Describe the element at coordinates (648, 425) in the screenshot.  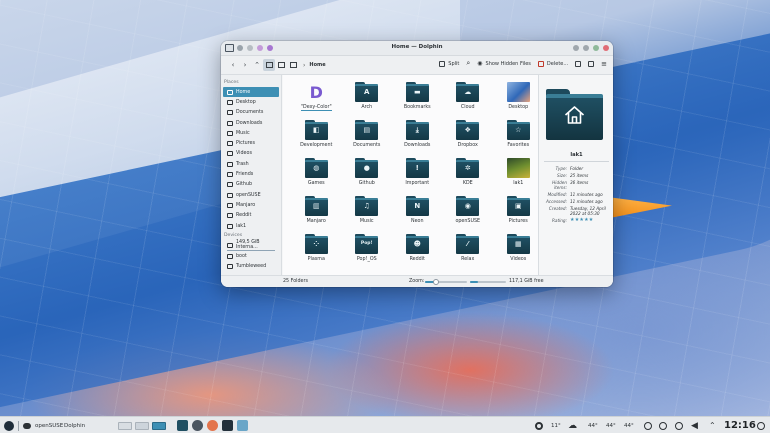
I see `updates-icon` at that location.